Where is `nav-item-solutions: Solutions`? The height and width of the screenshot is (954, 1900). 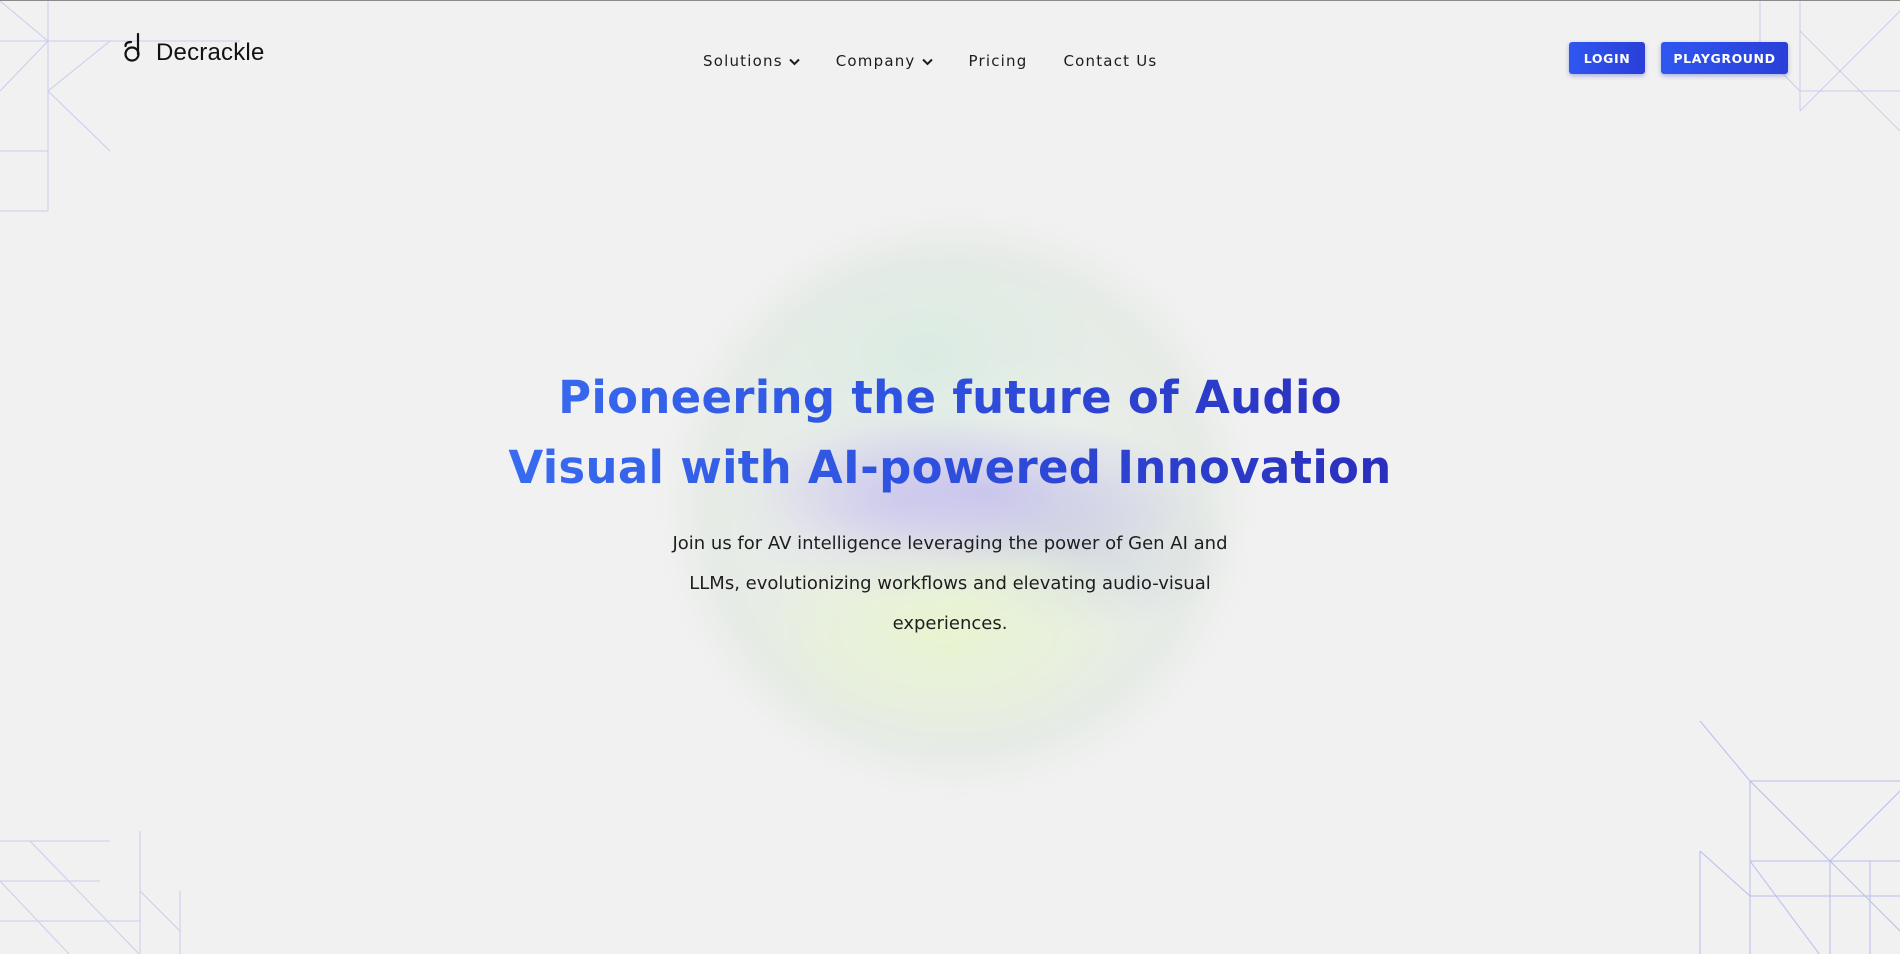
nav-item-solutions: Solutions is located at coordinates (751, 61).